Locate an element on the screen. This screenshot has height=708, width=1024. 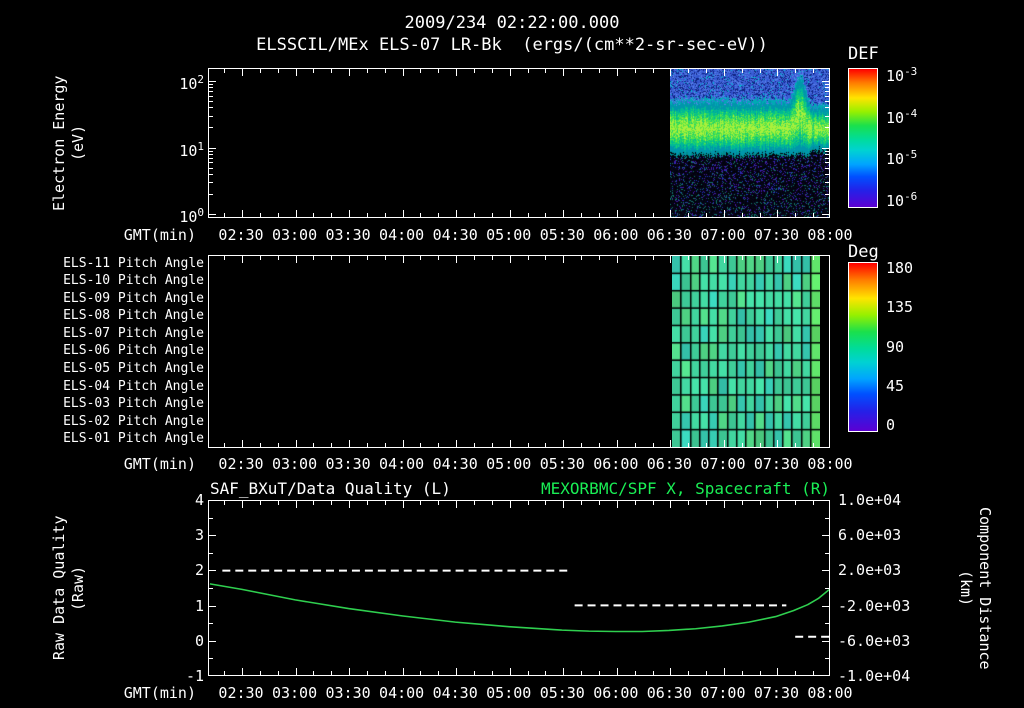
exponent: -5 is located at coordinates (911, 155).